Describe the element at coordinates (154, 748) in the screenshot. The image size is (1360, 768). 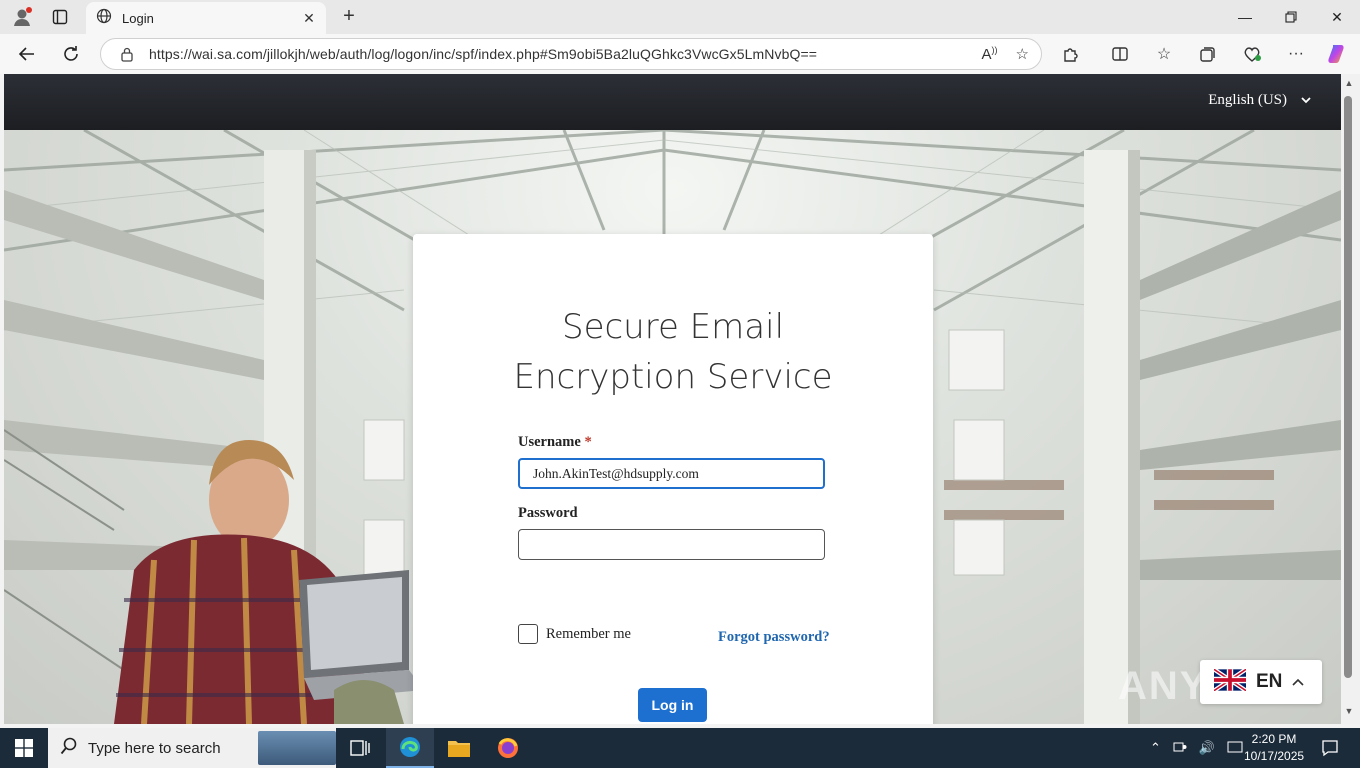
I see `taskbar-search-placeholder: Type here to search` at that location.